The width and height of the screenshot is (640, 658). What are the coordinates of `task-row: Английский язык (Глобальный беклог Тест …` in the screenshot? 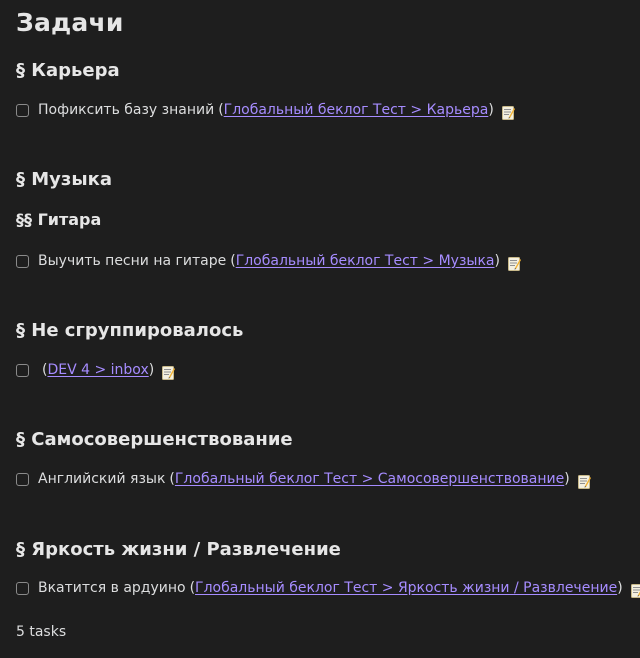 It's located at (328, 480).